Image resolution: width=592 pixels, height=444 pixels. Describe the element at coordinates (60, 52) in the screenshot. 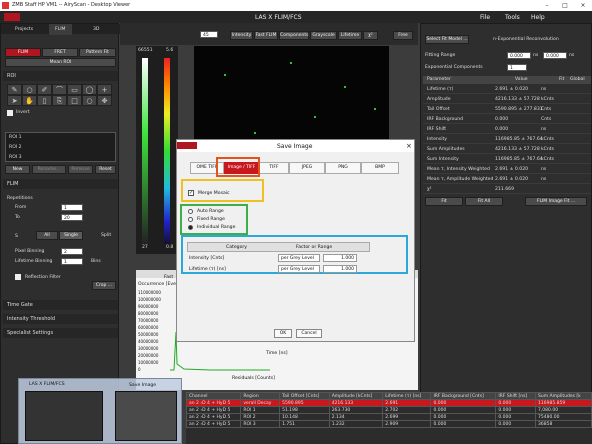

I see `fret-mode-button: FRET` at that location.